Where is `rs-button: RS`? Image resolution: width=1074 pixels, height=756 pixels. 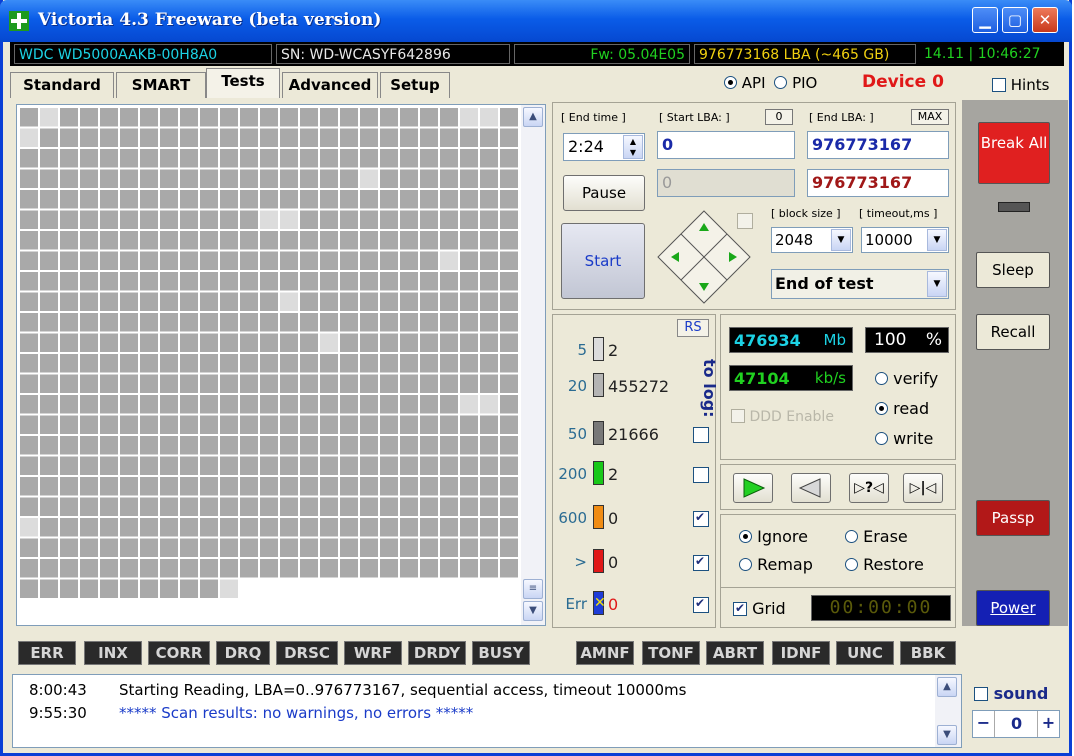
rs-button: RS is located at coordinates (693, 328).